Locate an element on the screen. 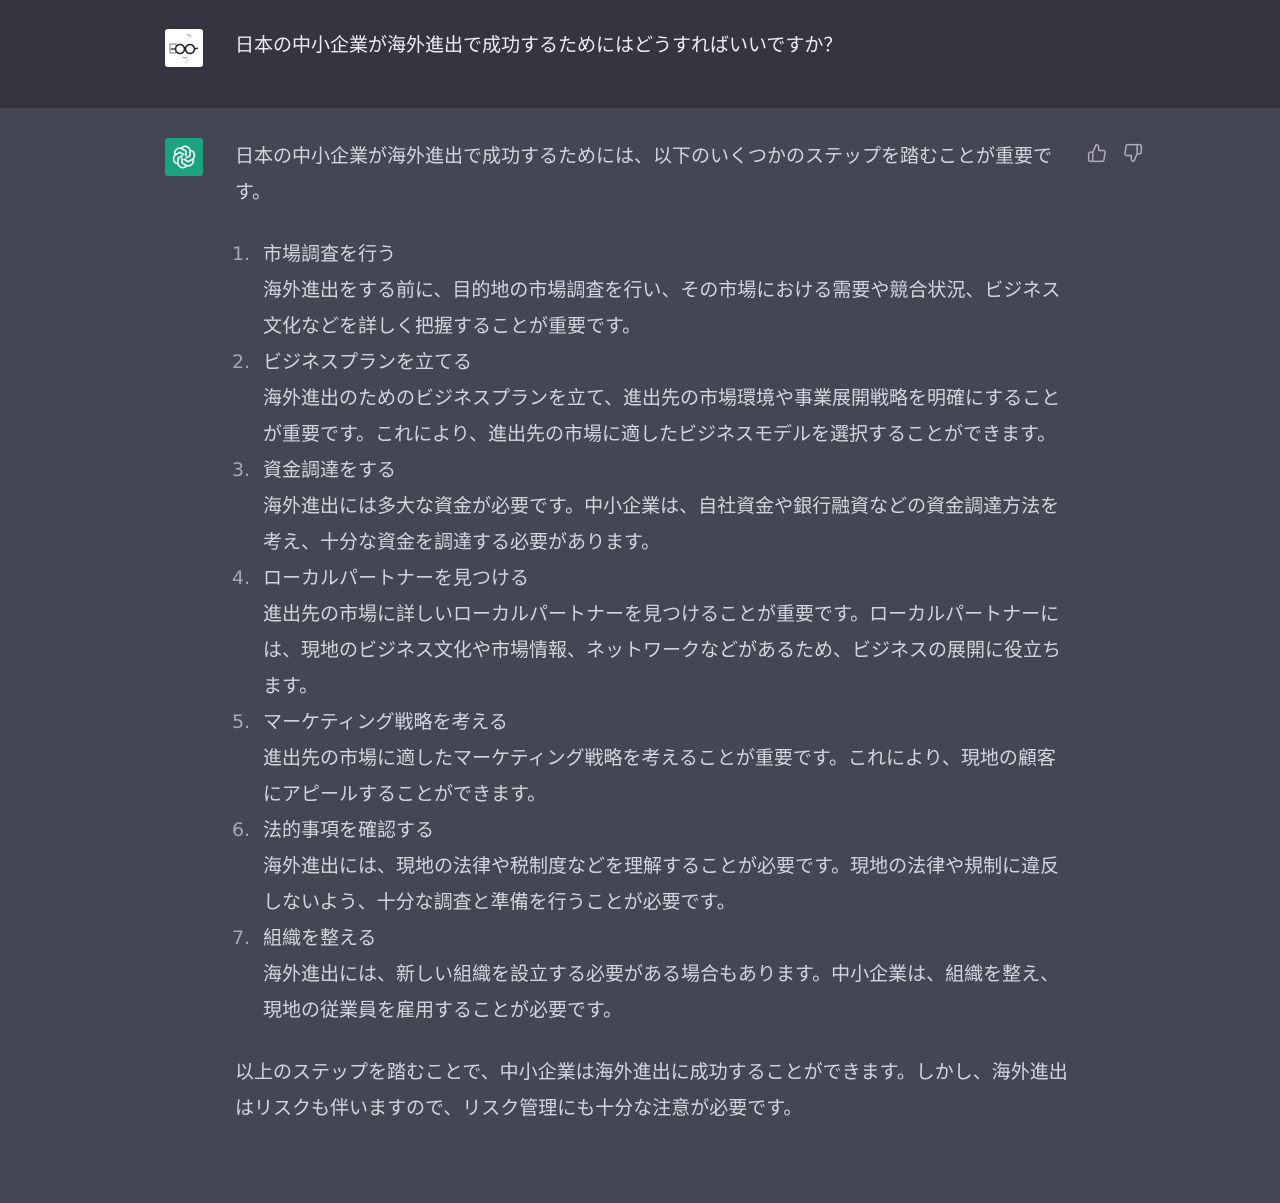 Image resolution: width=1280 pixels, height=1203 pixels. openai-logo-icon is located at coordinates (184, 157).